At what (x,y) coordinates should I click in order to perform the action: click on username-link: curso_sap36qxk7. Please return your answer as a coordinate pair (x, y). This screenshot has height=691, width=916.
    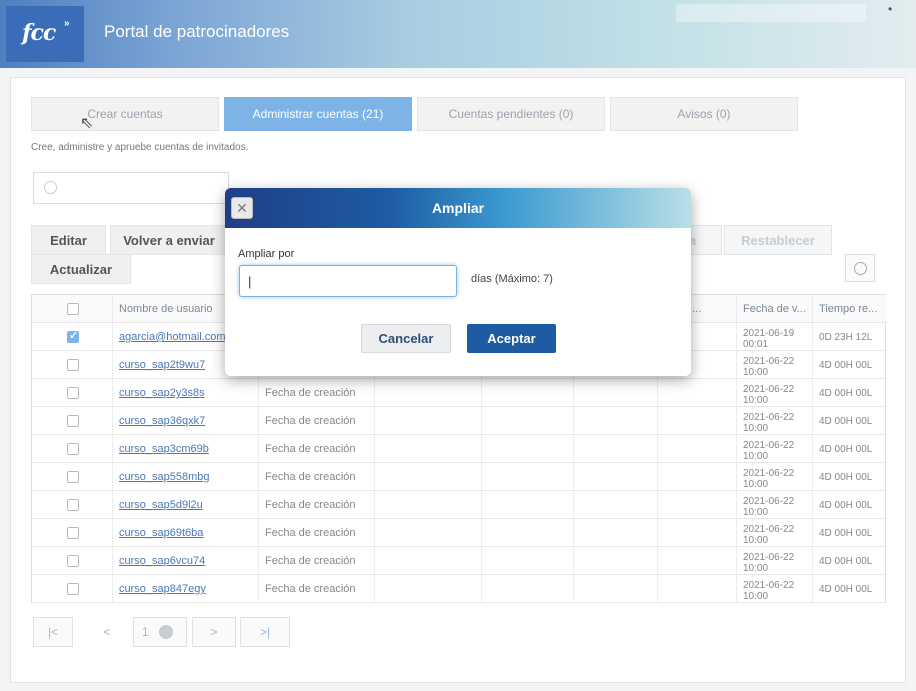
    Looking at the image, I should click on (162, 421).